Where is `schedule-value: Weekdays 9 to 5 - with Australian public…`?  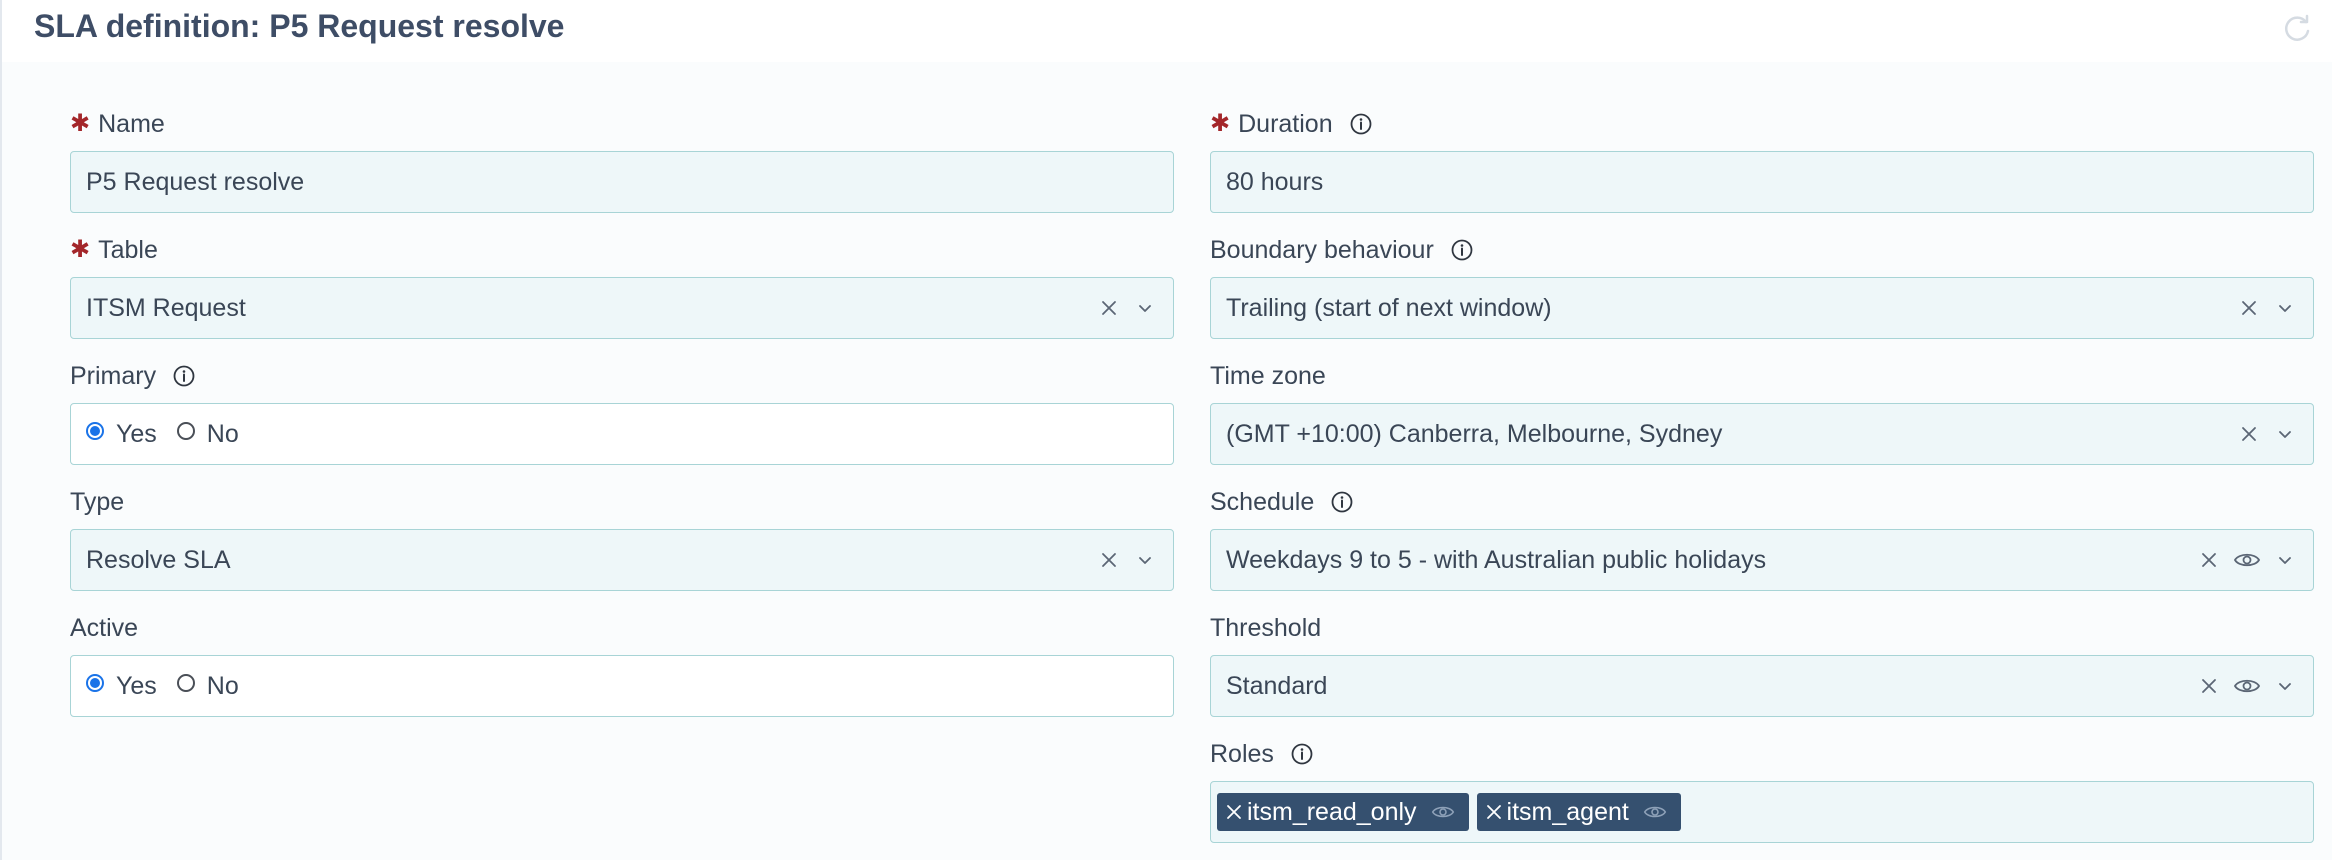 schedule-value: Weekdays 9 to 5 - with Australian public… is located at coordinates (1496, 559).